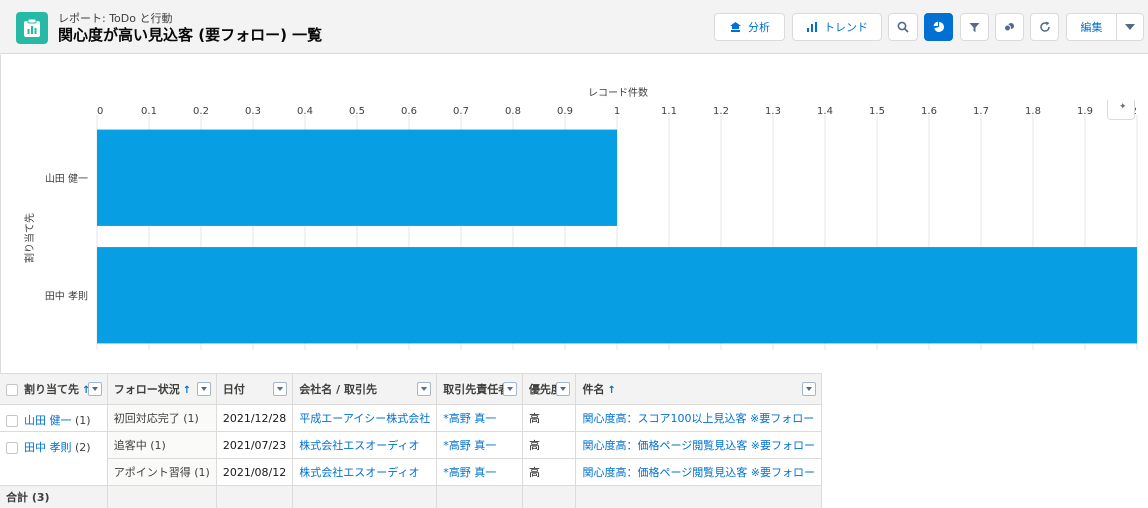  I want to click on group-button, so click(1009, 27).